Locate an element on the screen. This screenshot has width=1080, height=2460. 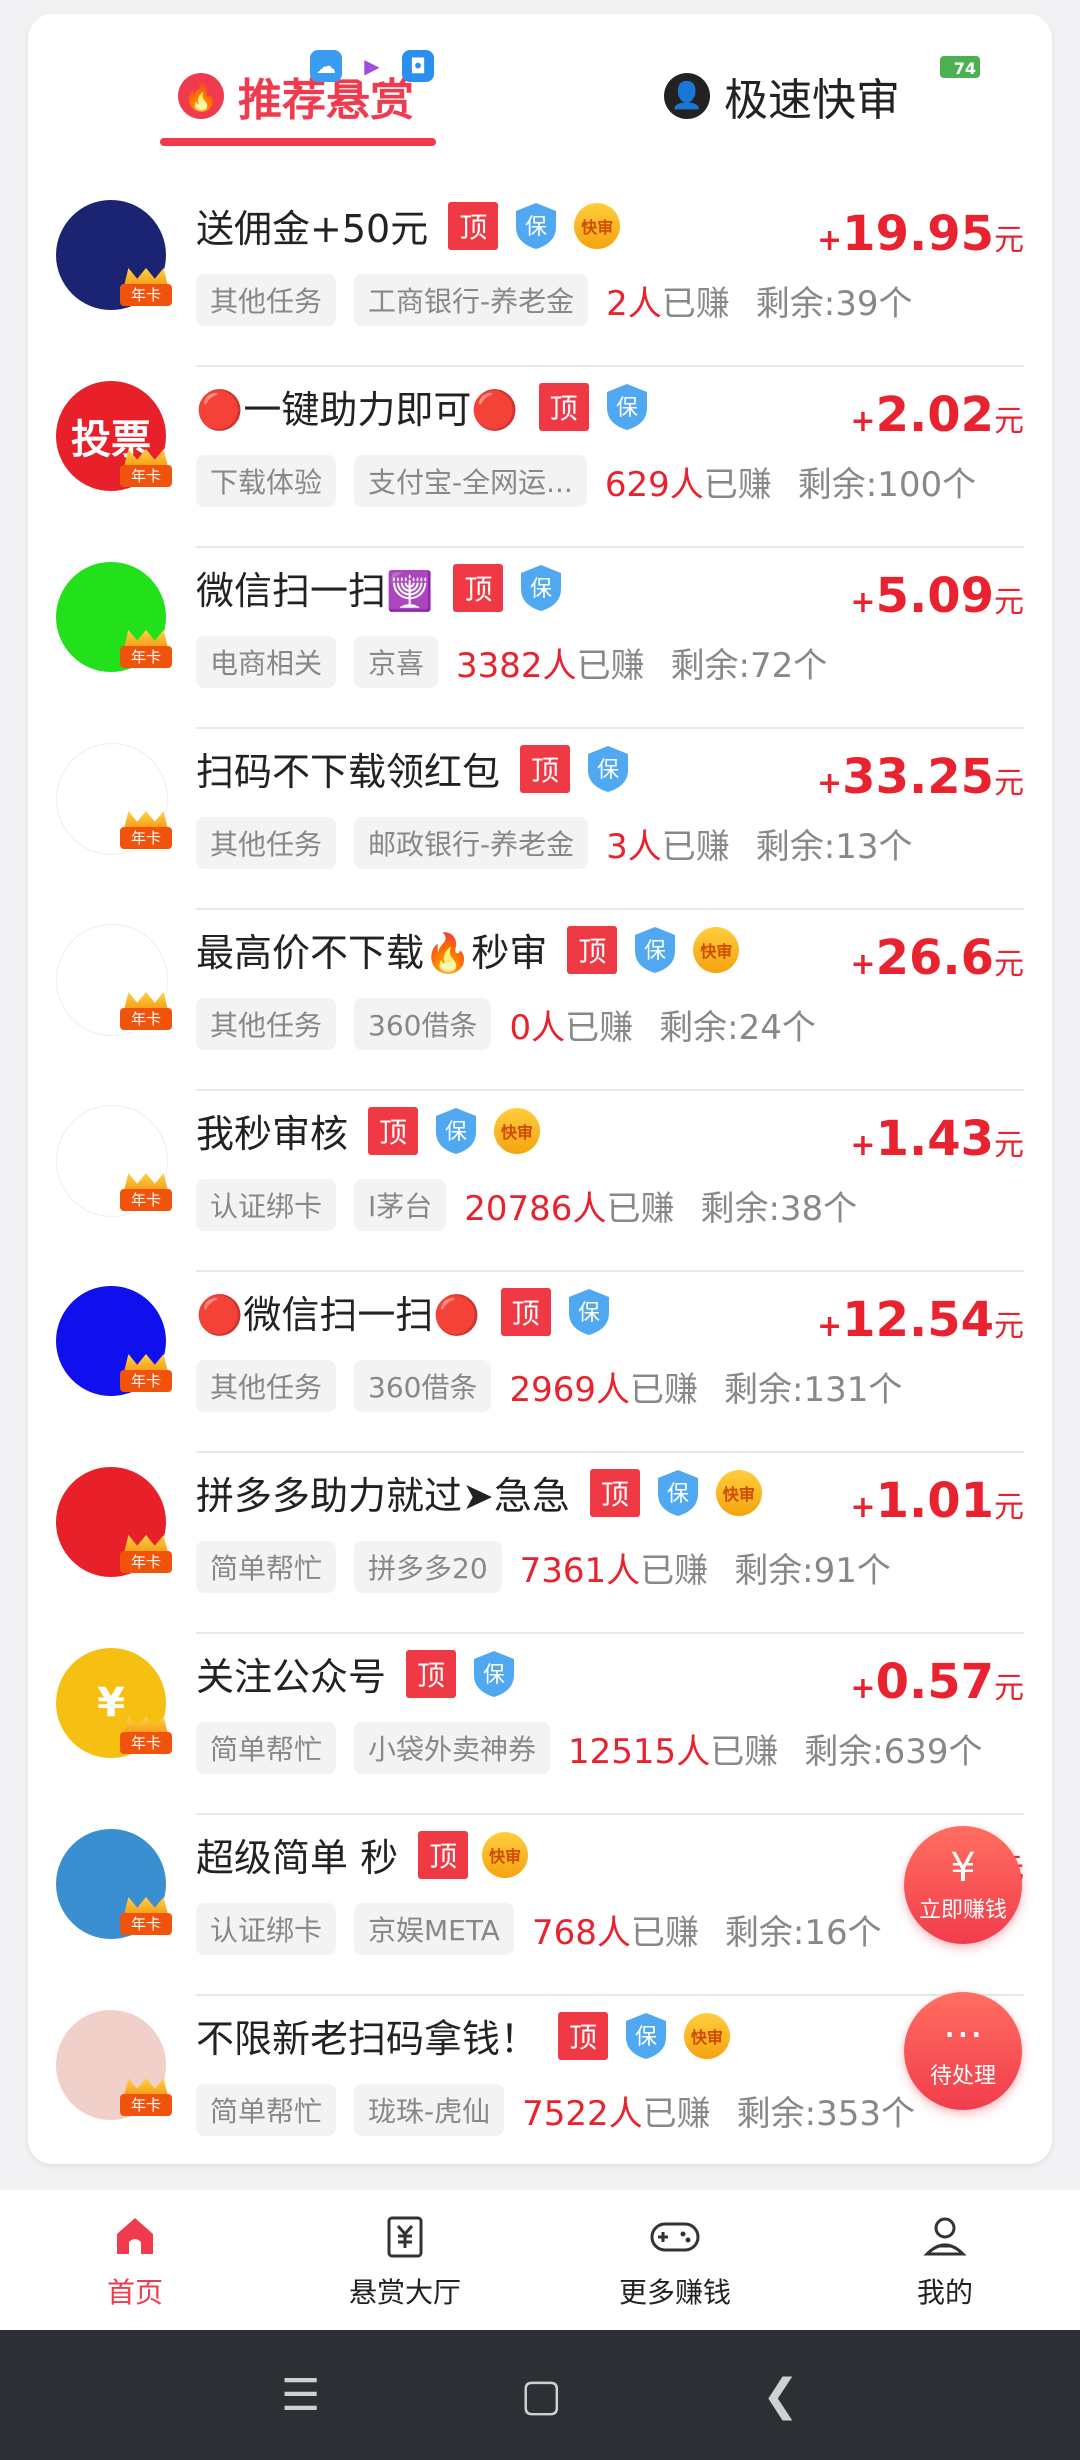
earned-number: 3人 is located at coordinates (634, 846).